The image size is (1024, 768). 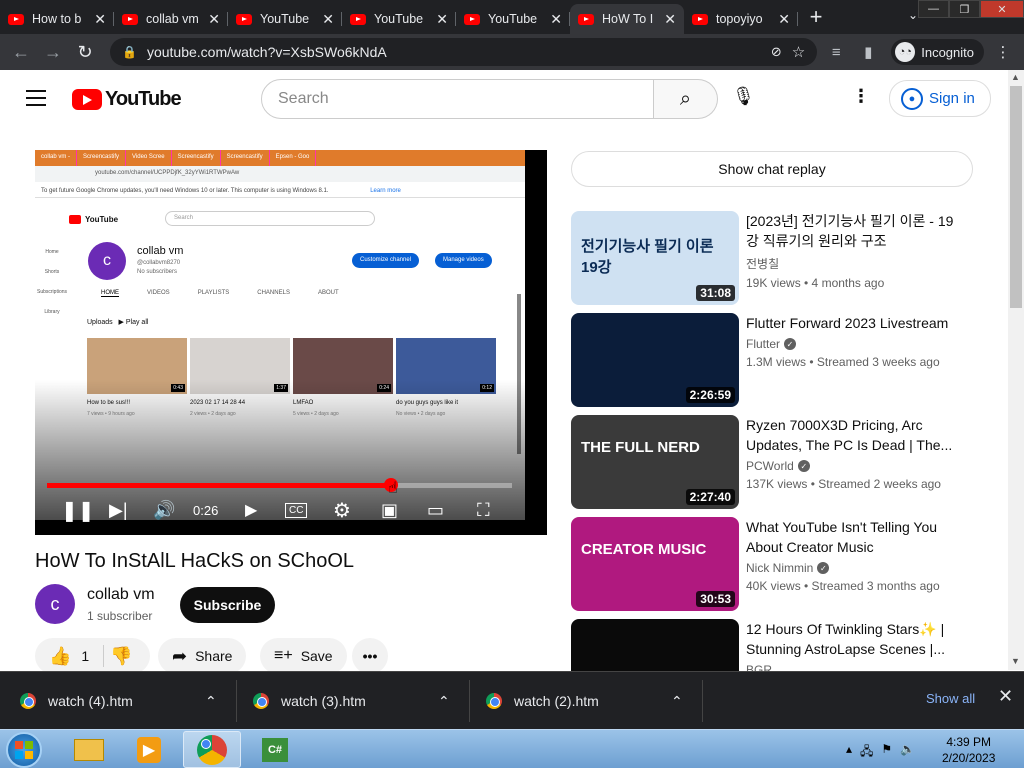 What do you see at coordinates (964, 9) in the screenshot?
I see `maximize-button: ❐` at bounding box center [964, 9].